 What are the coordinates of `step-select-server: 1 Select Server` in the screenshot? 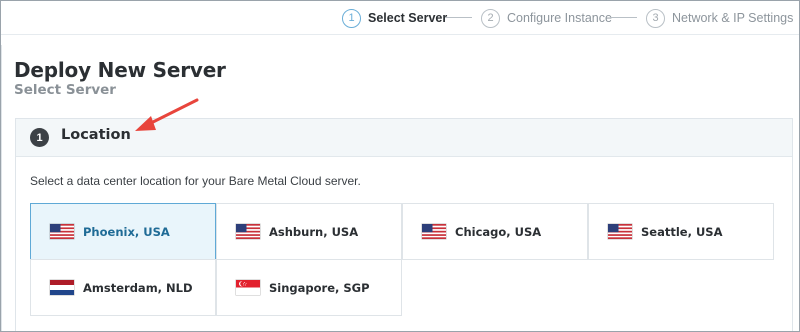 It's located at (394, 18).